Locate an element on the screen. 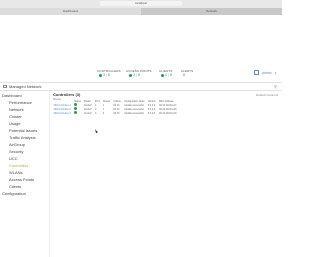 The width and height of the screenshot is (320, 257). column-header: Version is located at coordinates (151, 101).